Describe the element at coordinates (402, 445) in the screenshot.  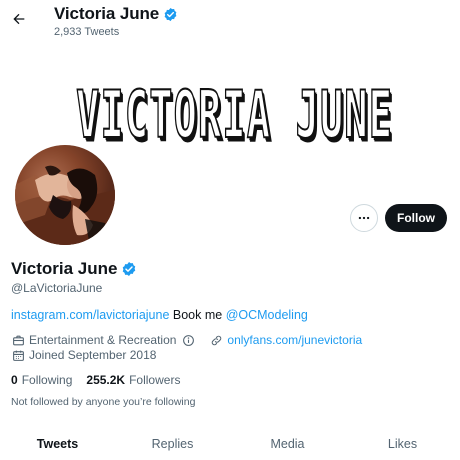
I see `tab-likes: Likes` at that location.